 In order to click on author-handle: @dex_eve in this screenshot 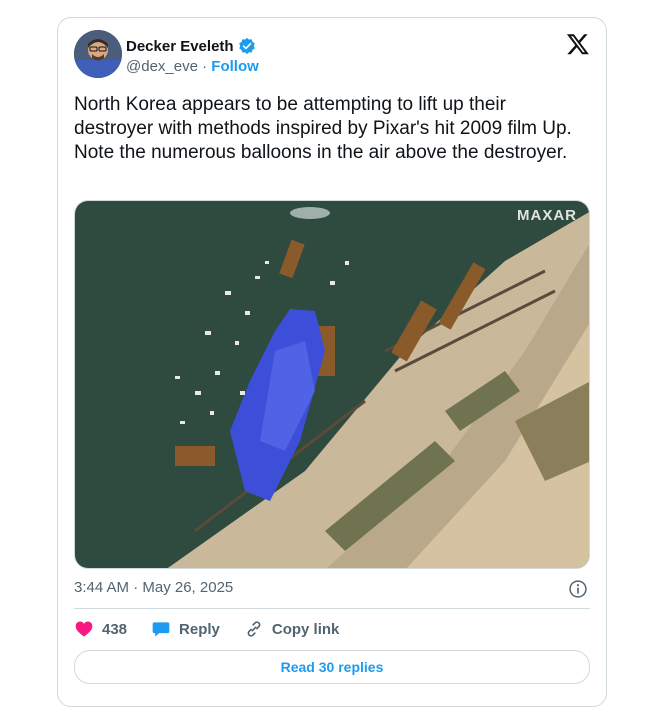, I will do `click(162, 66)`.